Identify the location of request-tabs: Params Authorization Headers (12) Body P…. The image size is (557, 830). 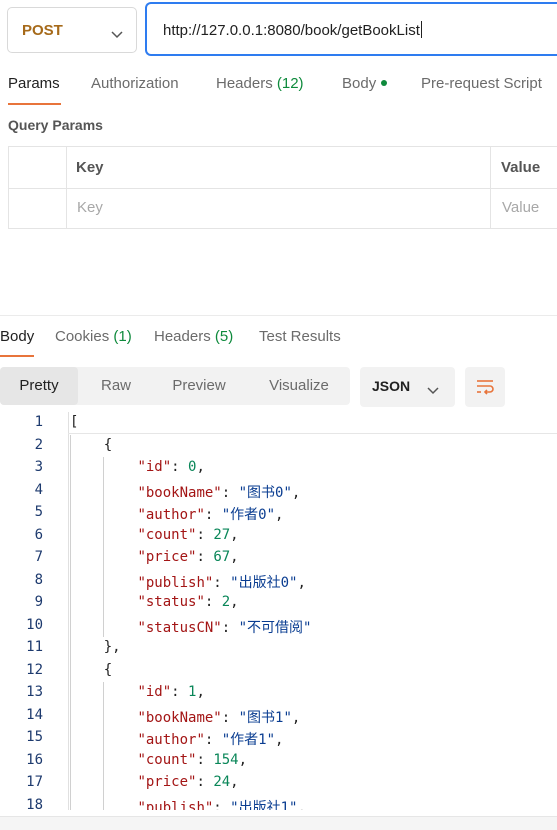
(278, 87).